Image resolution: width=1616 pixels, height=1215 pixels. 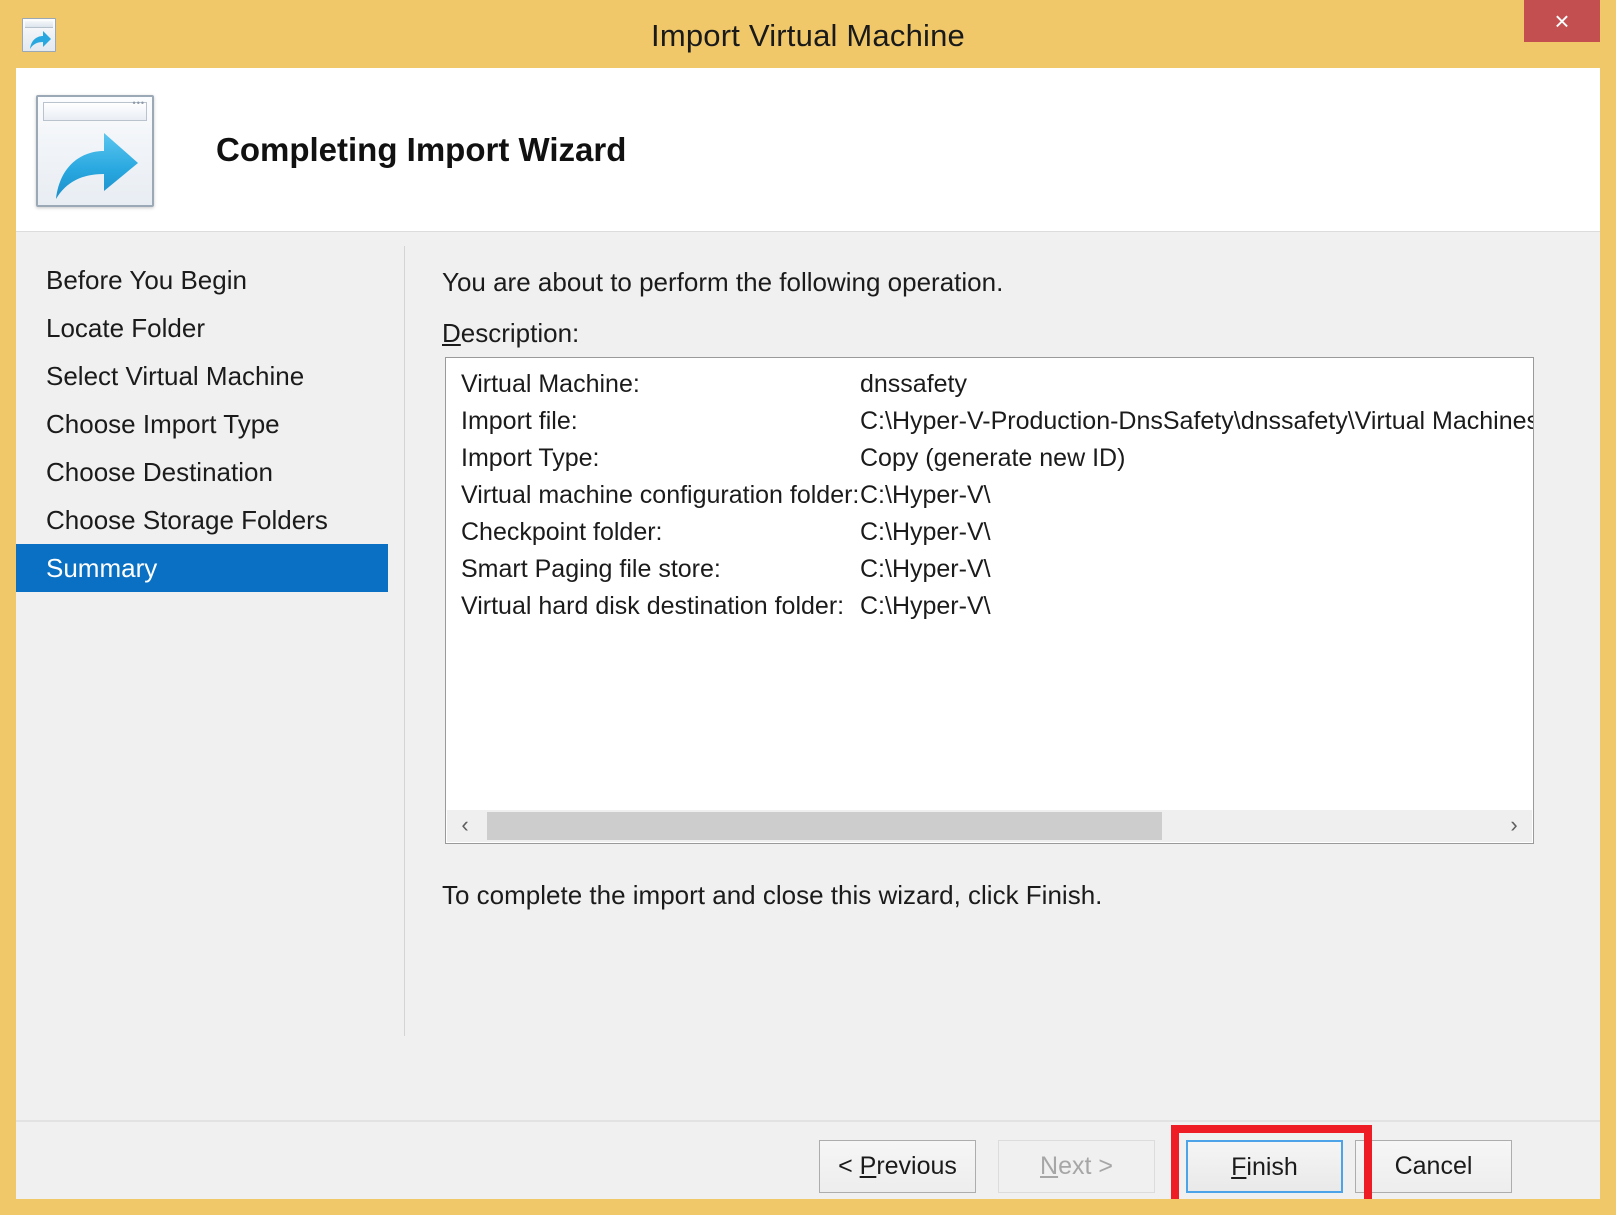 I want to click on summary-row-label: Import Type:, so click(x=530, y=458).